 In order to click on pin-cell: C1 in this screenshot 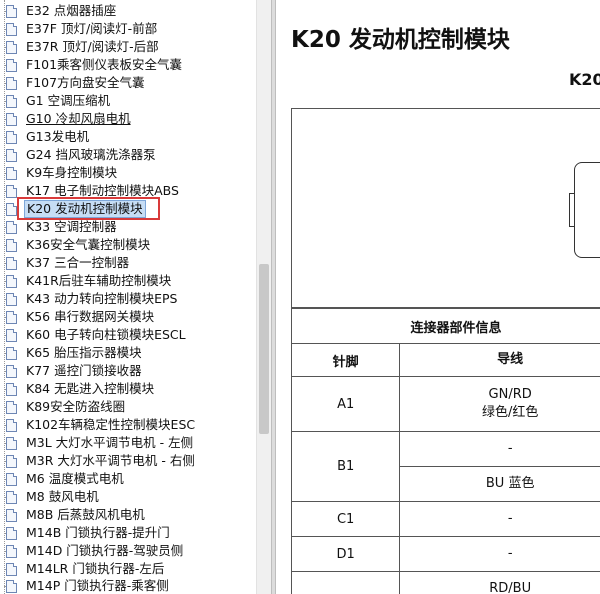, I will do `click(345, 519)`.